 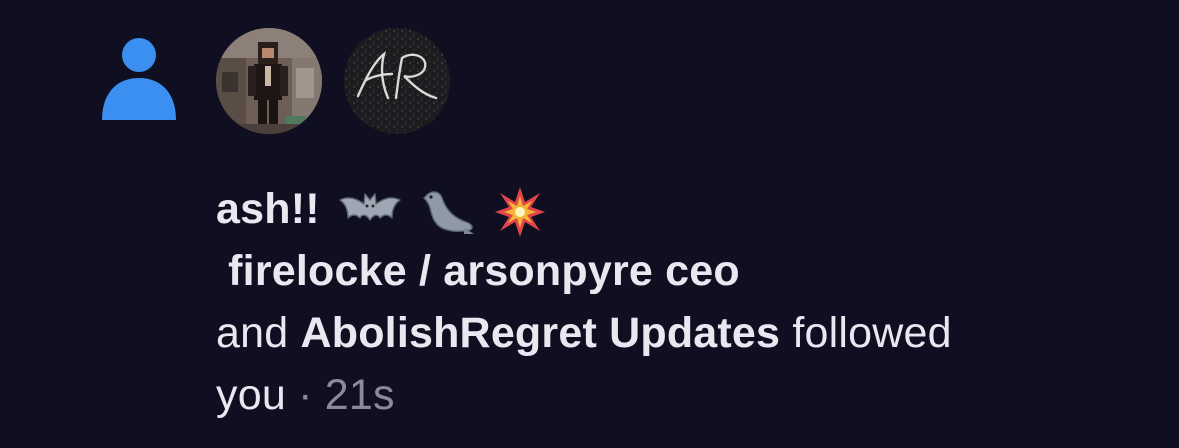 I want to click on object-text: you, so click(x=251, y=395).